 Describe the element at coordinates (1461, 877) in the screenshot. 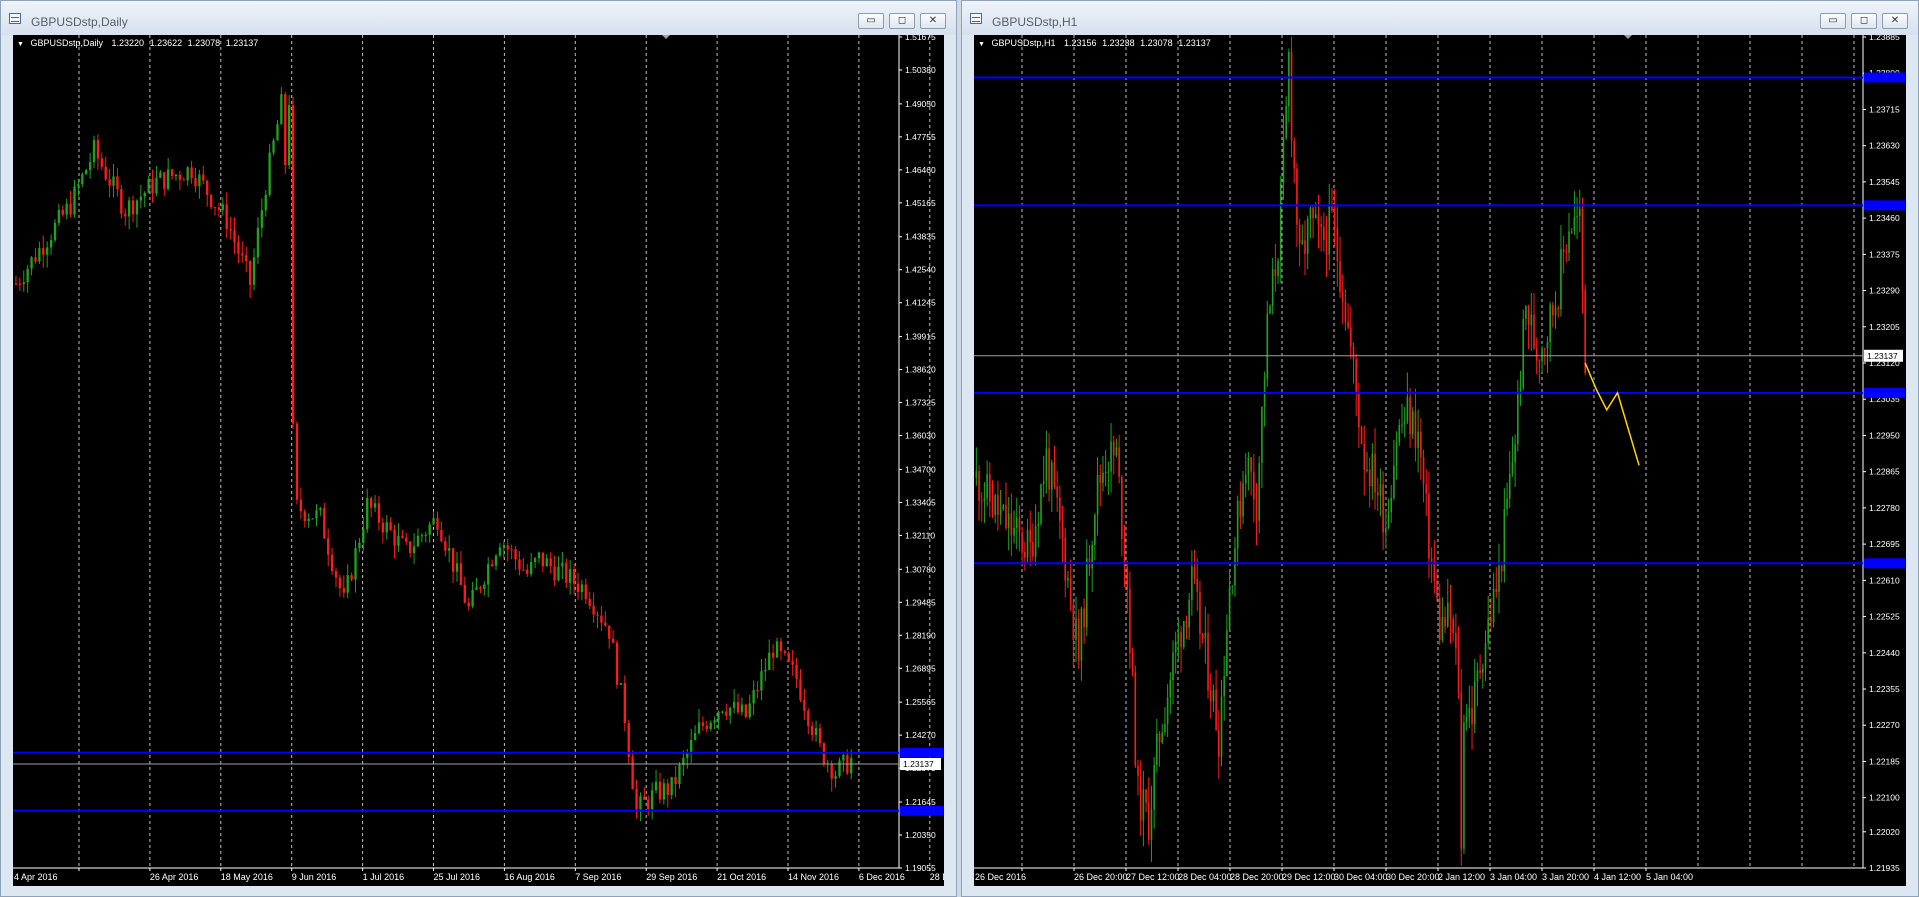

I see `time-axis-label: 2 Jan 12:00` at that location.